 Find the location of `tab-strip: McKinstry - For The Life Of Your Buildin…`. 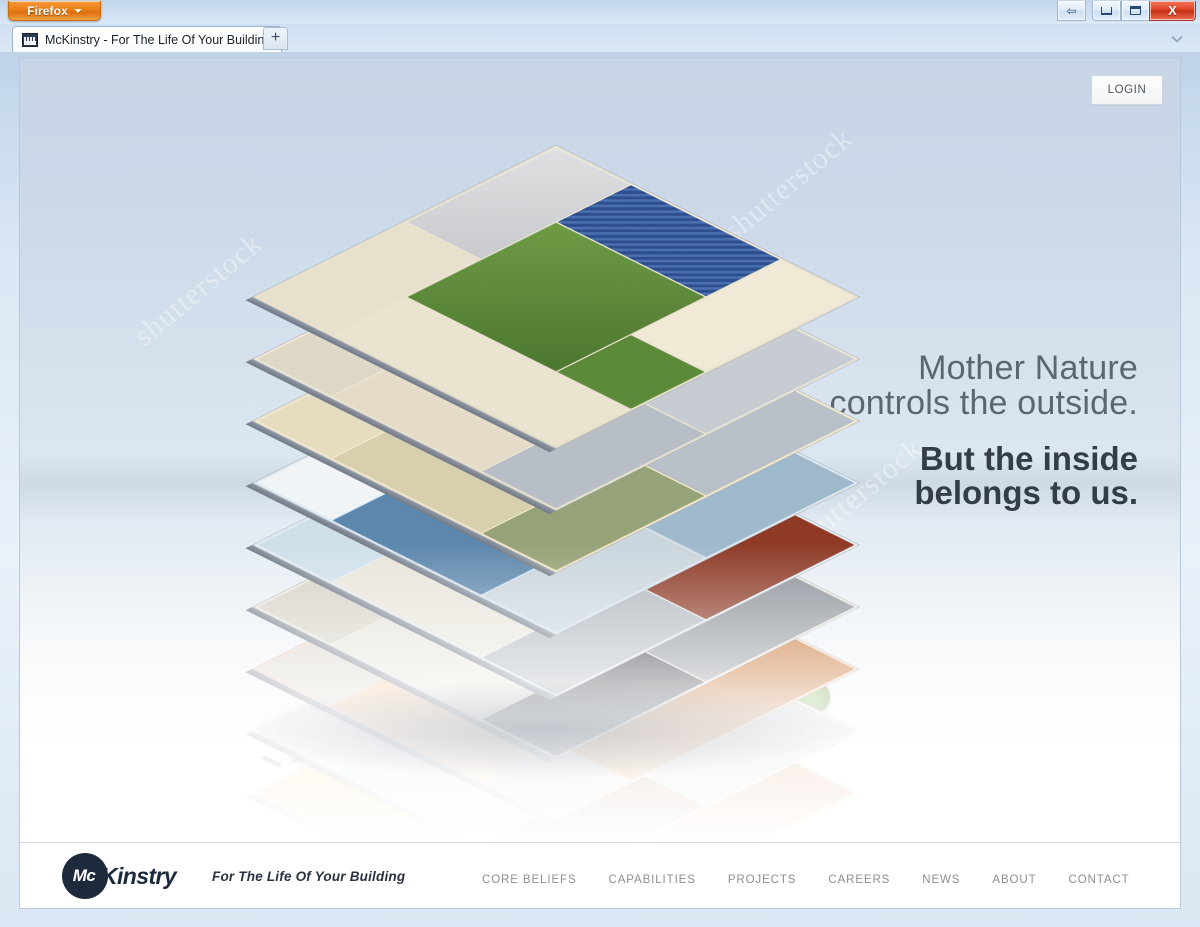

tab-strip: McKinstry - For The Life Of Your Buildin… is located at coordinates (600, 38).